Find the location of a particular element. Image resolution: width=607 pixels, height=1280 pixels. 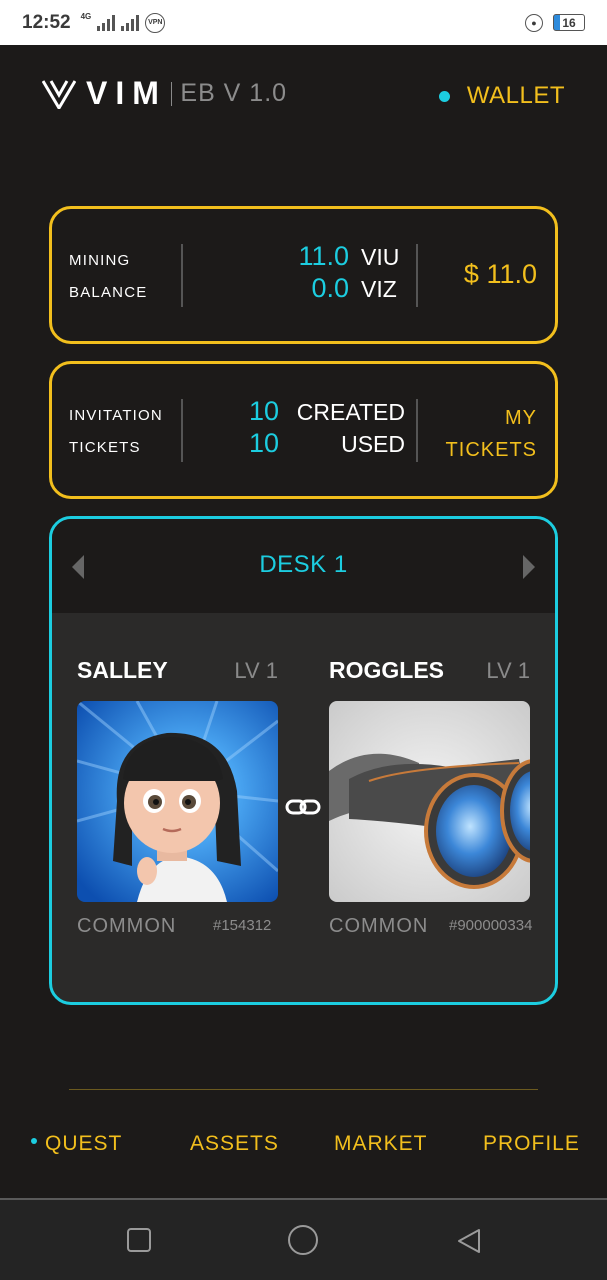

character-id: #900000334 is located at coordinates (491, 925).